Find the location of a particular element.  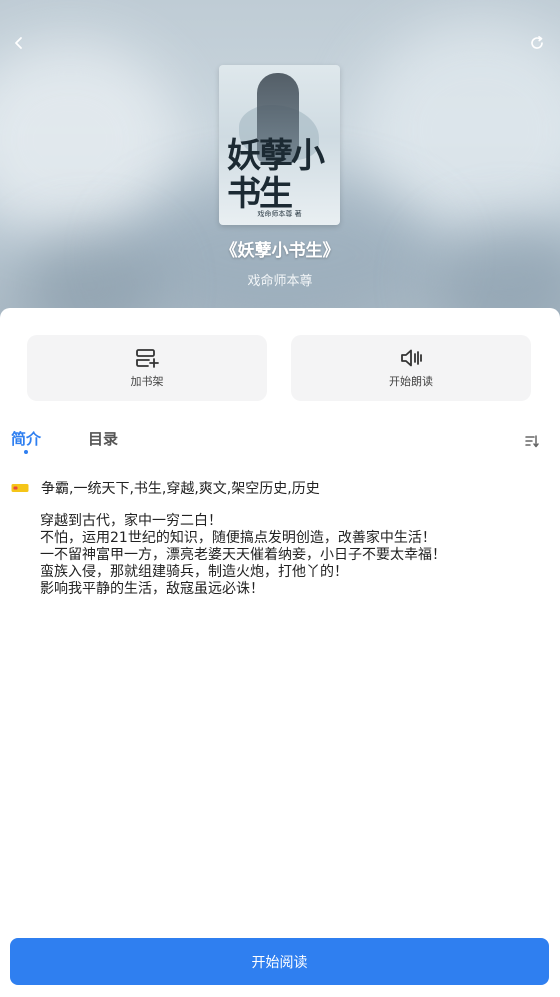

detail-tabs: 简介 目录 is located at coordinates (280, 443).